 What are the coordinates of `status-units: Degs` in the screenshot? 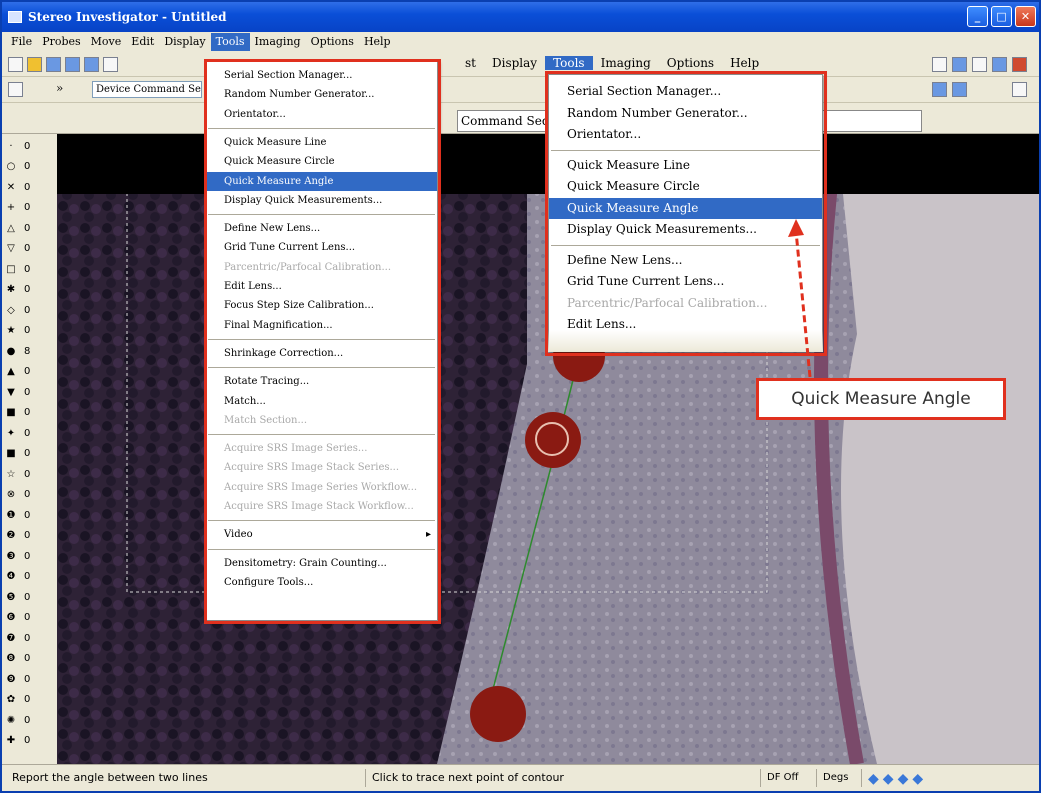 It's located at (839, 778).